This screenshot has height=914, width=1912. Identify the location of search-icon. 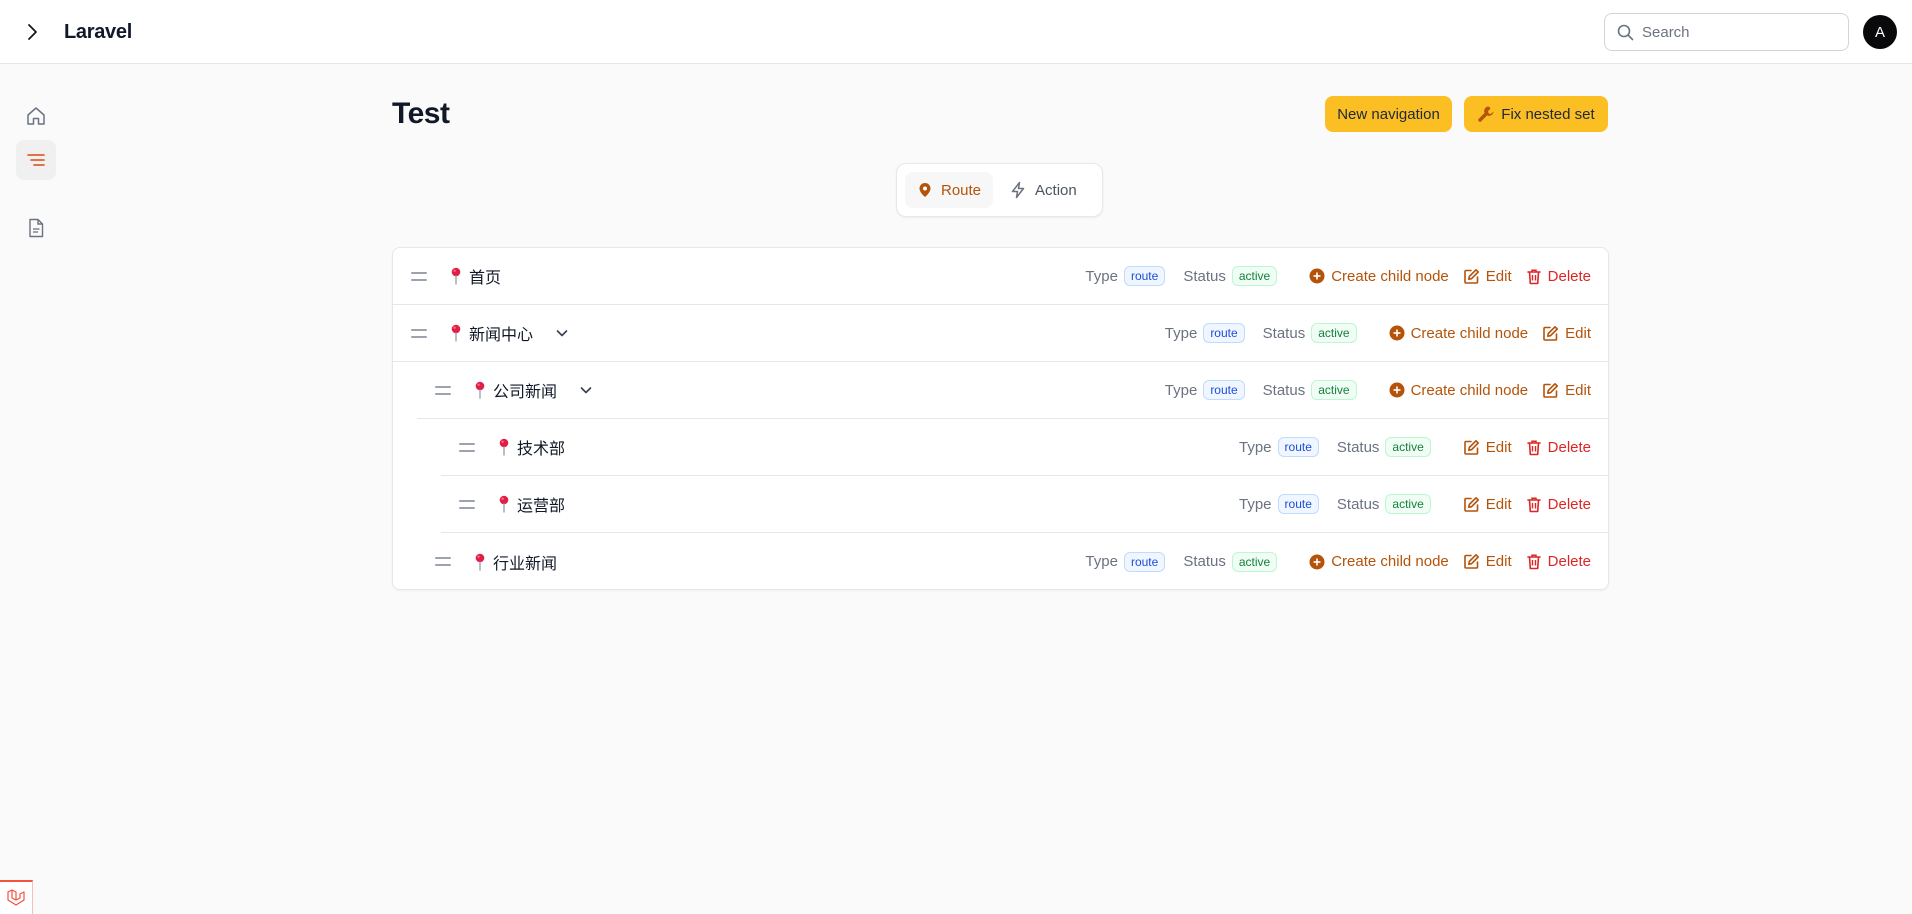
(1625, 32).